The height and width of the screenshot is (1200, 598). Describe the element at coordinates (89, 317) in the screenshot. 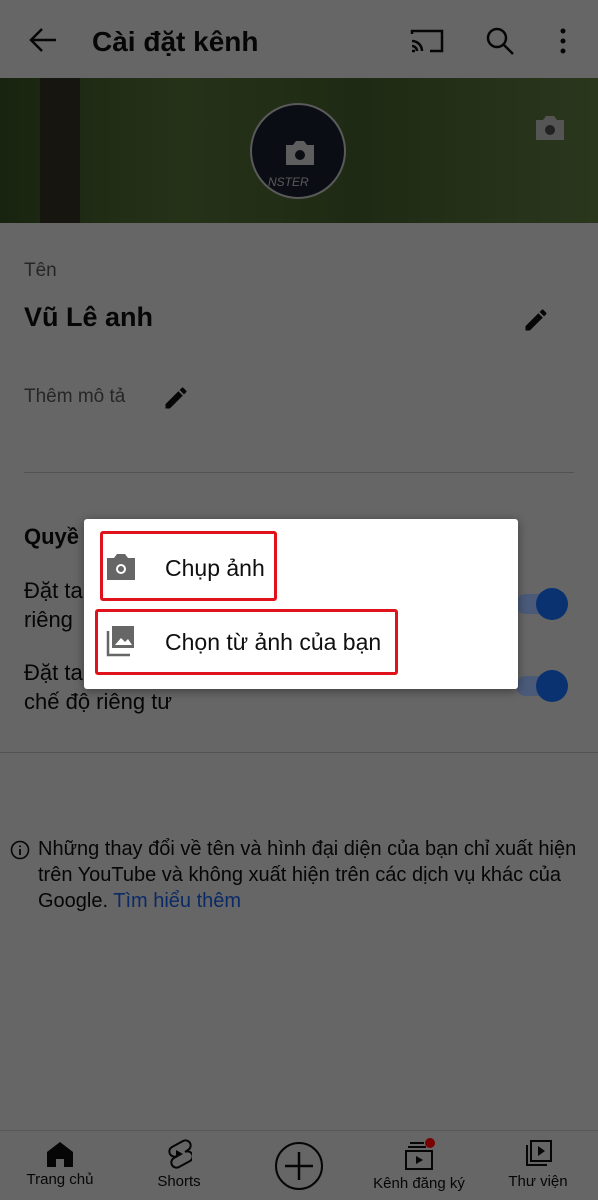

I see `channel-name: Vũ Lê anh` at that location.